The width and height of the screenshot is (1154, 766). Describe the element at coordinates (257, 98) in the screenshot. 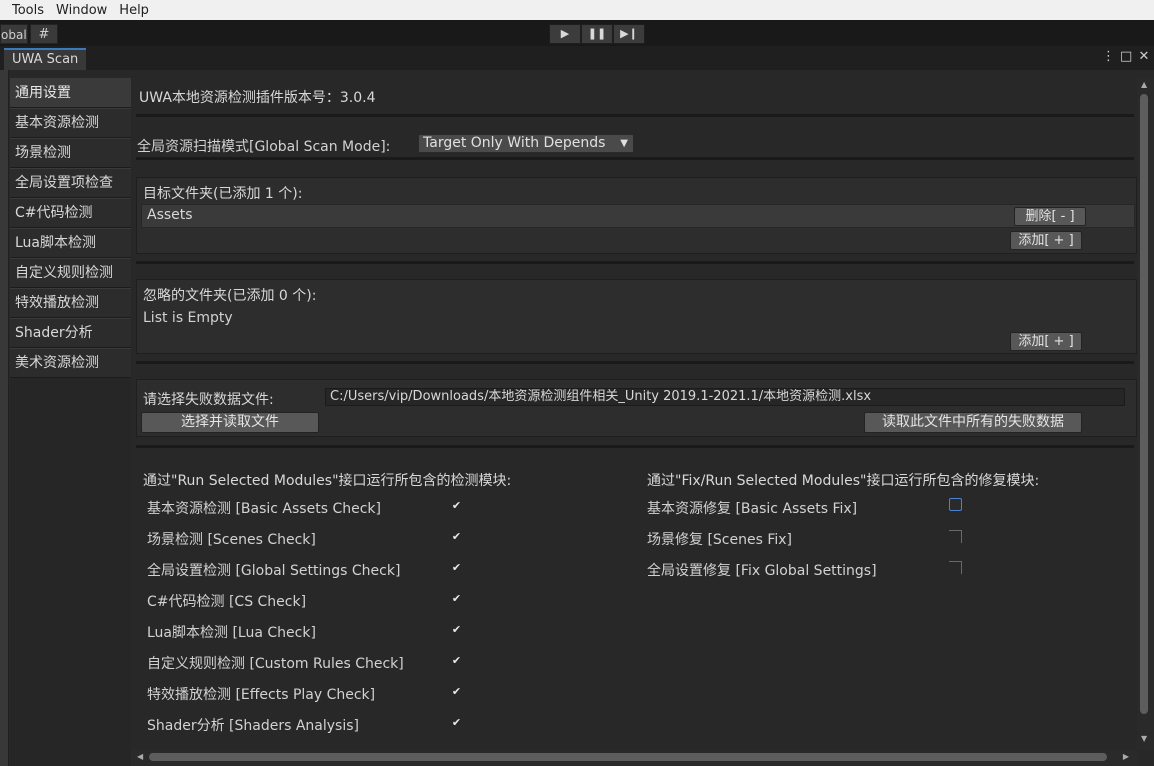

I see `version-label: UWA本地资源检测插件版本号：3.0.4` at that location.